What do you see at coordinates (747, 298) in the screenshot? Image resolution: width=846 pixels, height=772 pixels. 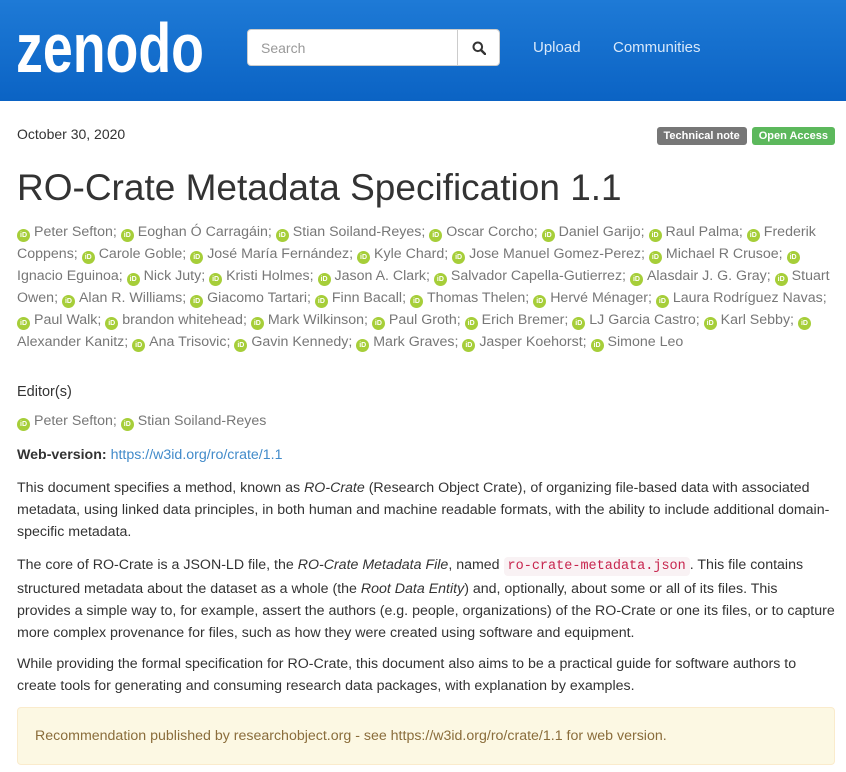 I see `person-name: Laura Rodríguez Navas` at bounding box center [747, 298].